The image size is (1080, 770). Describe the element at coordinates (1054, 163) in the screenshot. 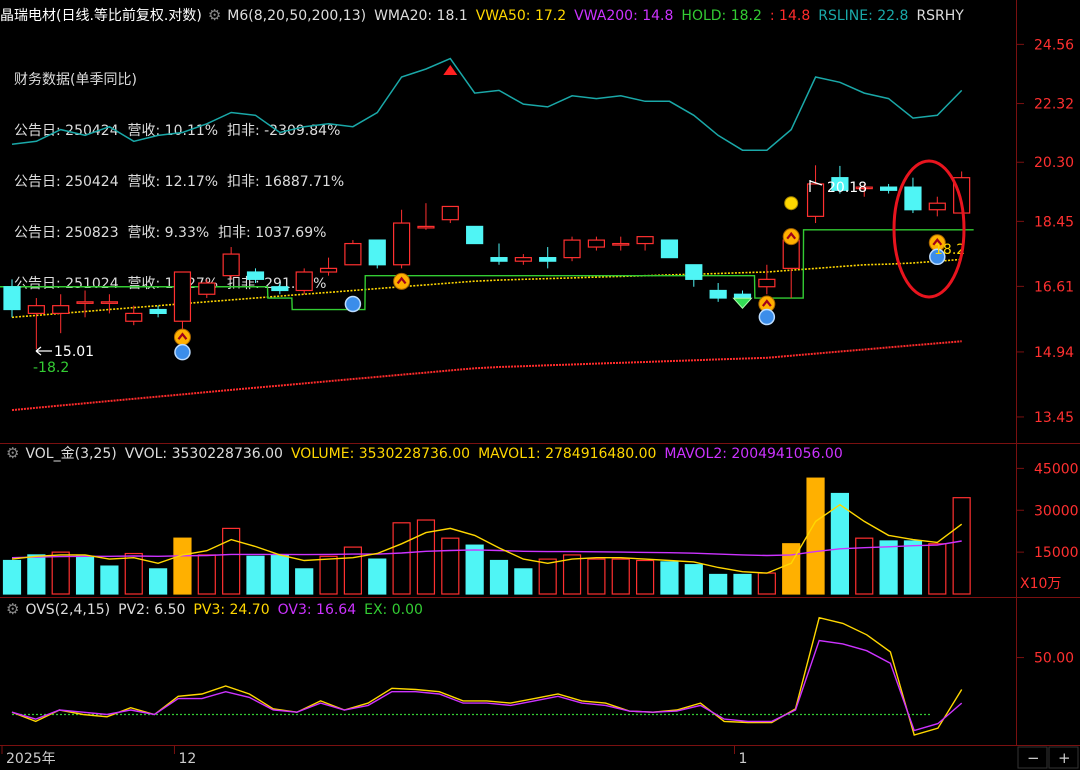

I see `price-tick-label: 20.30` at that location.